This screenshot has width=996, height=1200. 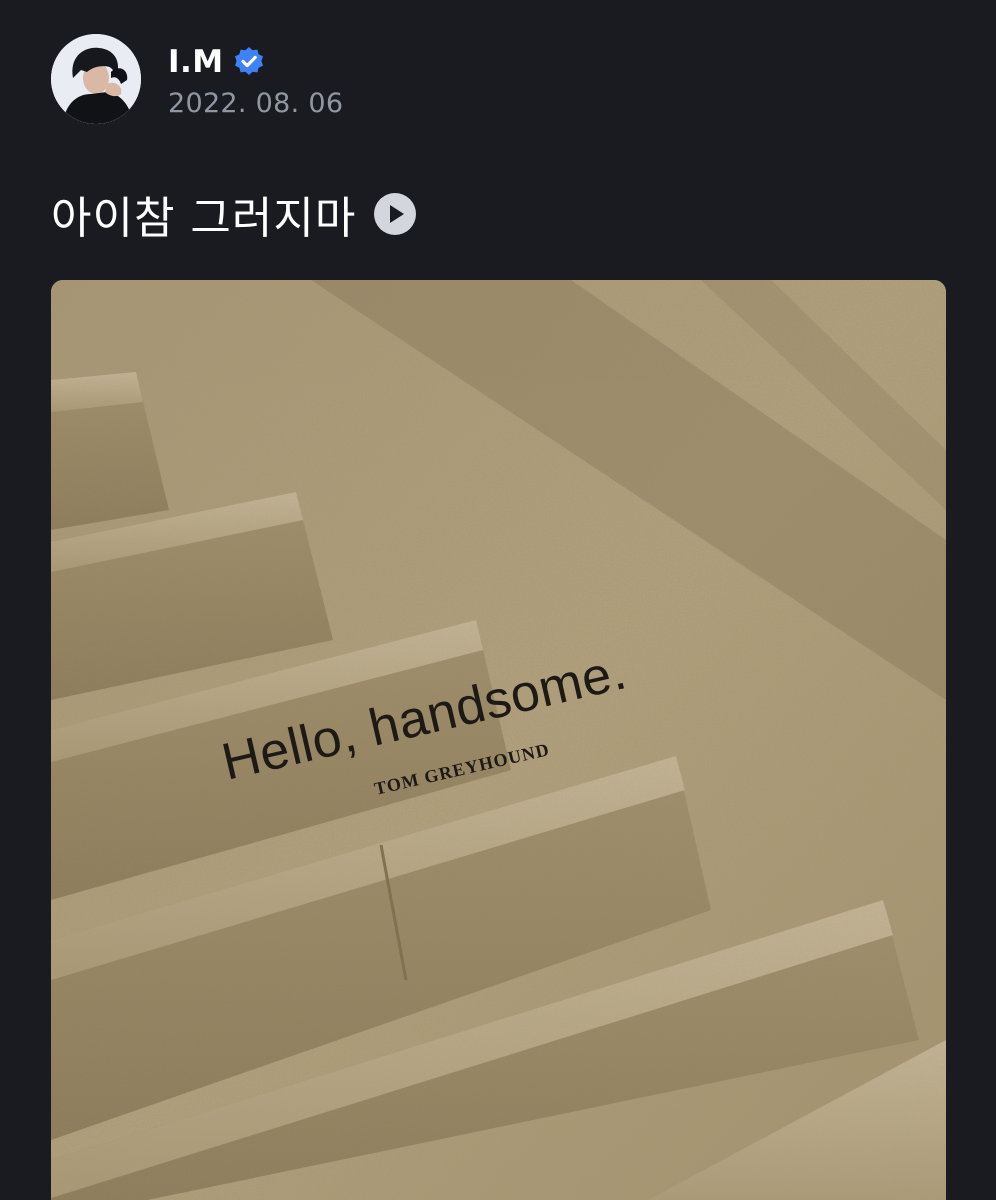 I want to click on caption-row: 아이참 그러지마, so click(x=234, y=214).